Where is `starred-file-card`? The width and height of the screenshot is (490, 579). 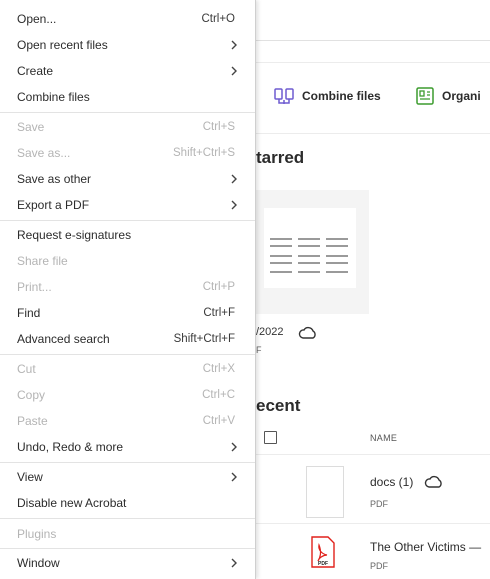
starred-file-card is located at coordinates (312, 252).